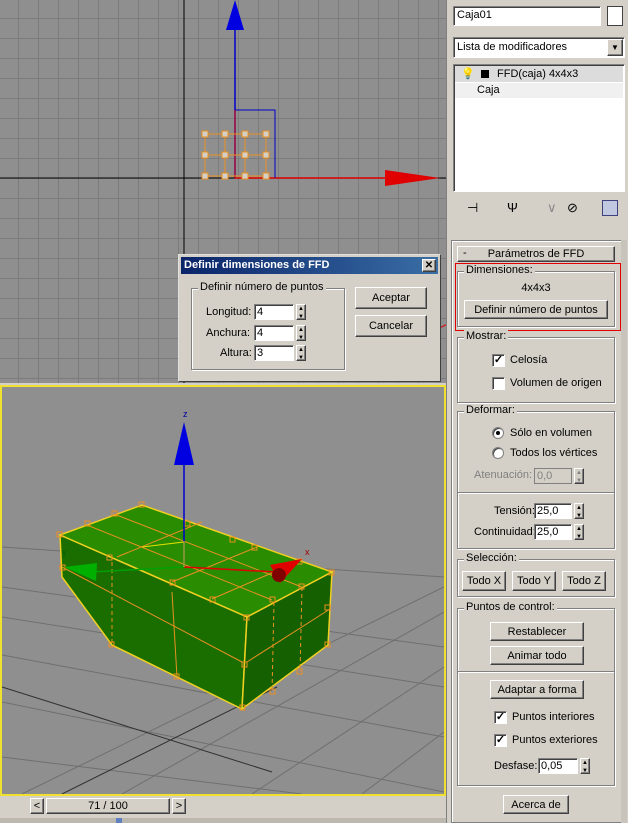 Image resolution: width=628 pixels, height=823 pixels. I want to click on show-end-result-icon: Ψ, so click(512, 207).